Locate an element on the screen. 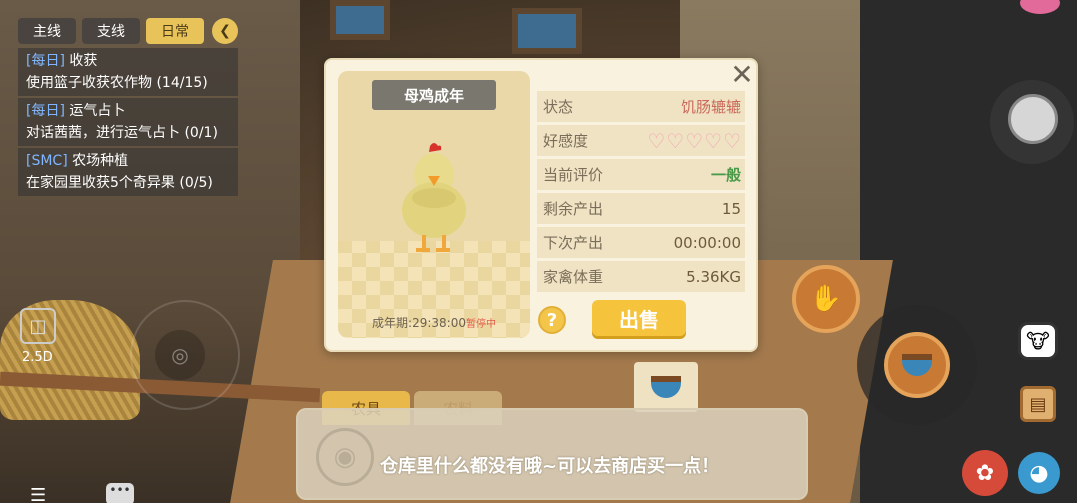 This screenshot has height=503, width=1077. quest-tabs: 主线 支线 日常 ❮ is located at coordinates (128, 31).